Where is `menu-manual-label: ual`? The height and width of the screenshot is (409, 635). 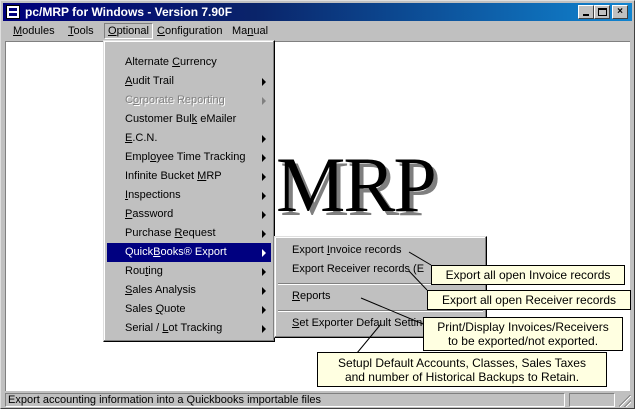
menu-manual-label: ual is located at coordinates (261, 31).